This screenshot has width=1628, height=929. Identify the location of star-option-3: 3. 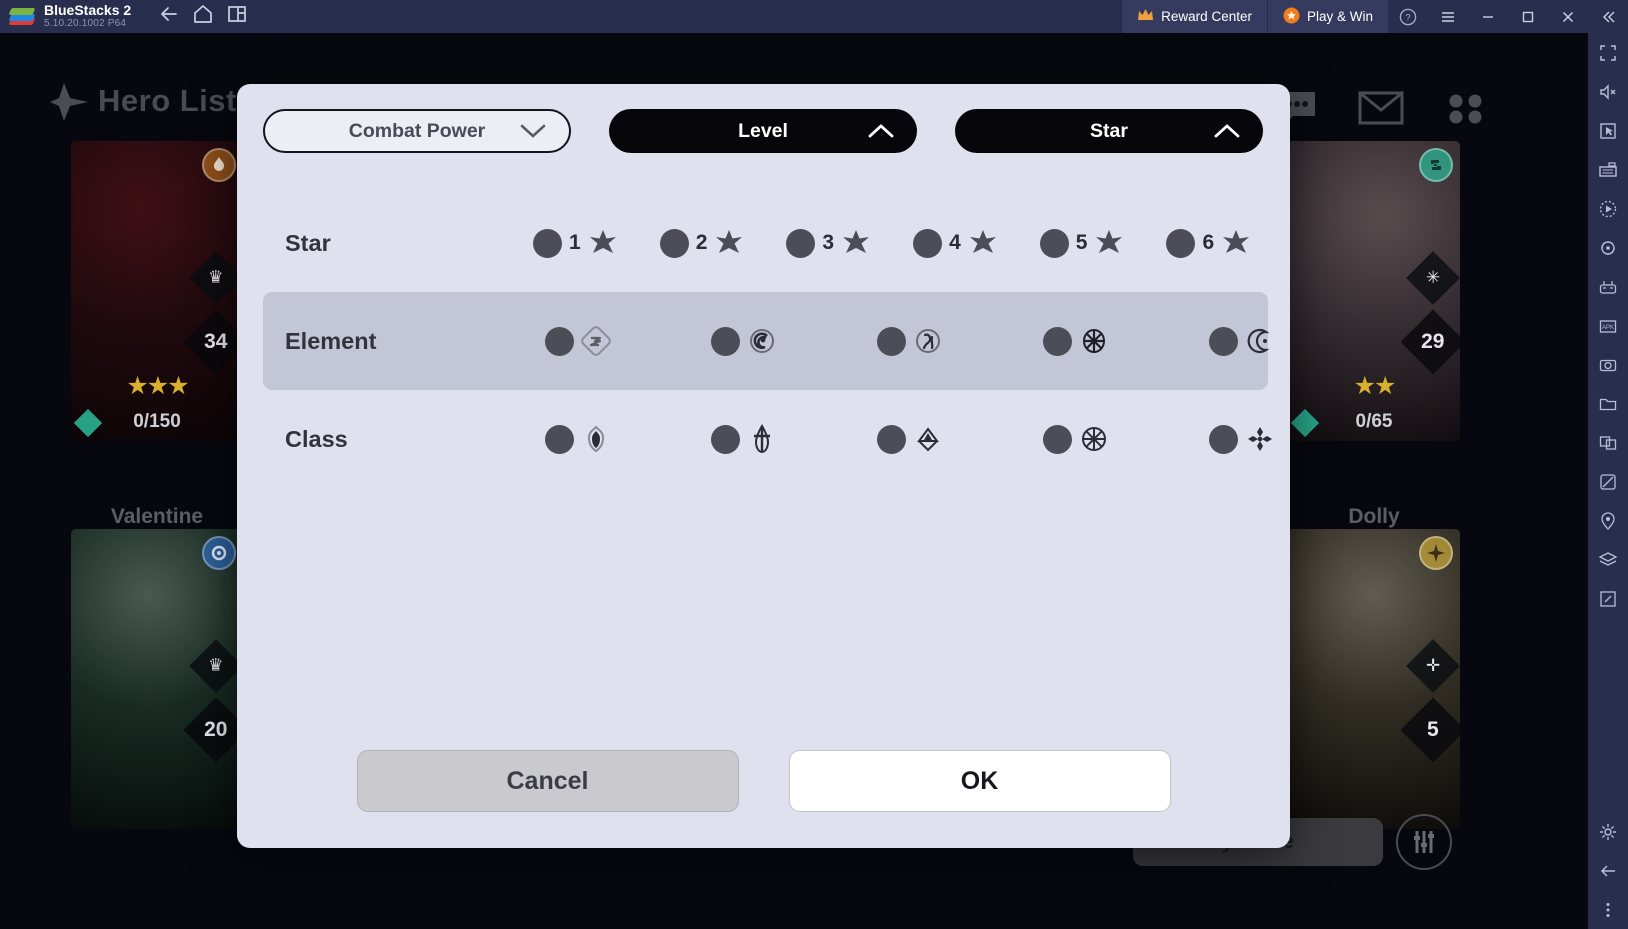
(828, 243).